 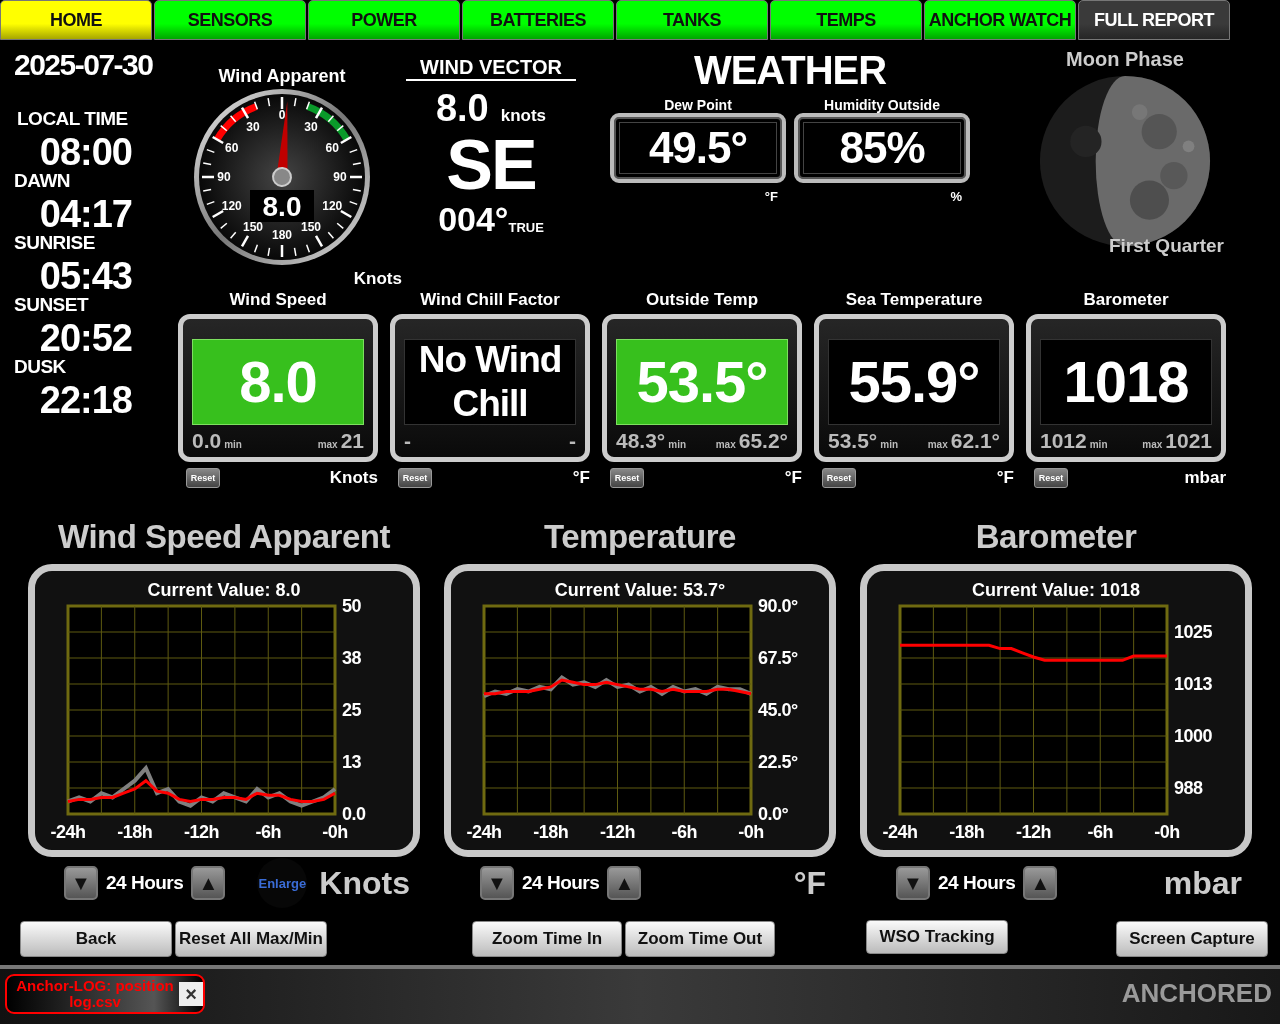 What do you see at coordinates (914, 382) in the screenshot?
I see `stat-value: 55.9°` at bounding box center [914, 382].